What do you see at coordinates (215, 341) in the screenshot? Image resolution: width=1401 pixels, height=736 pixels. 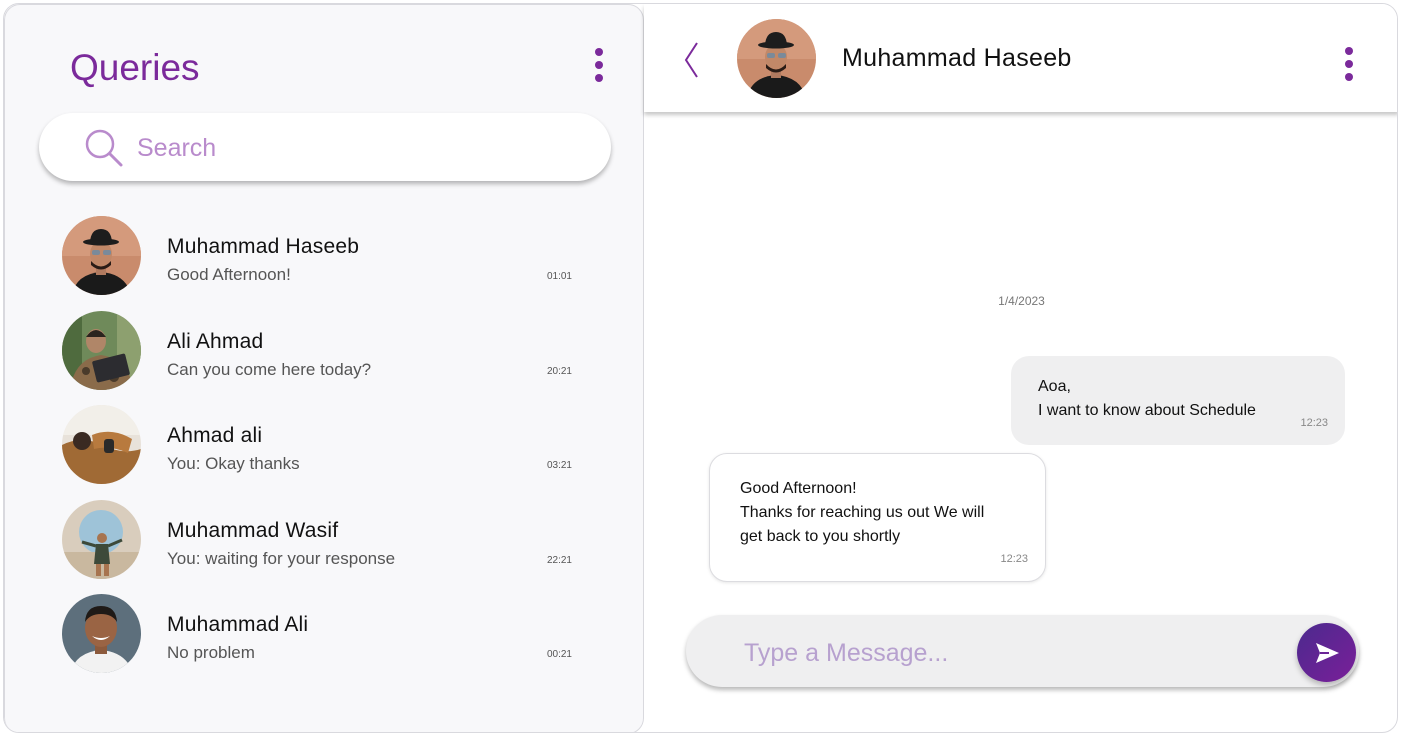 I see `contact-name: Ali Ahmad` at bounding box center [215, 341].